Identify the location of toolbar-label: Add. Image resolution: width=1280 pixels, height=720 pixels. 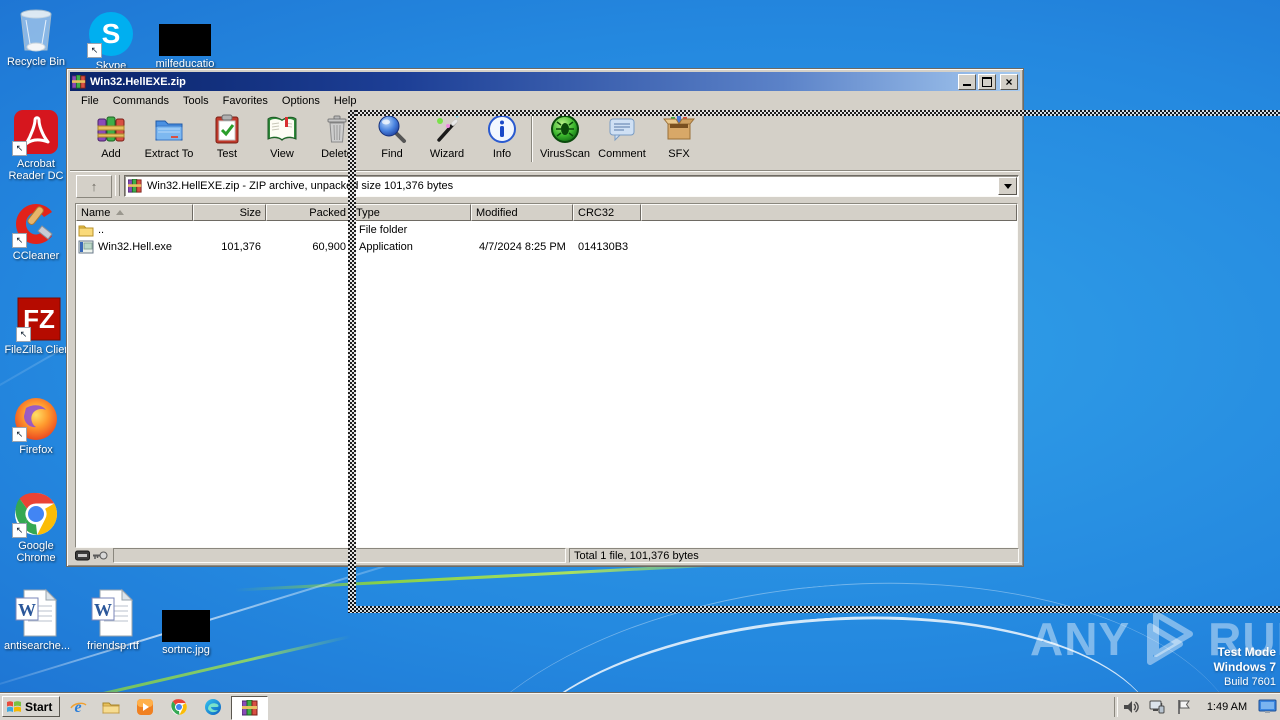
(111, 154).